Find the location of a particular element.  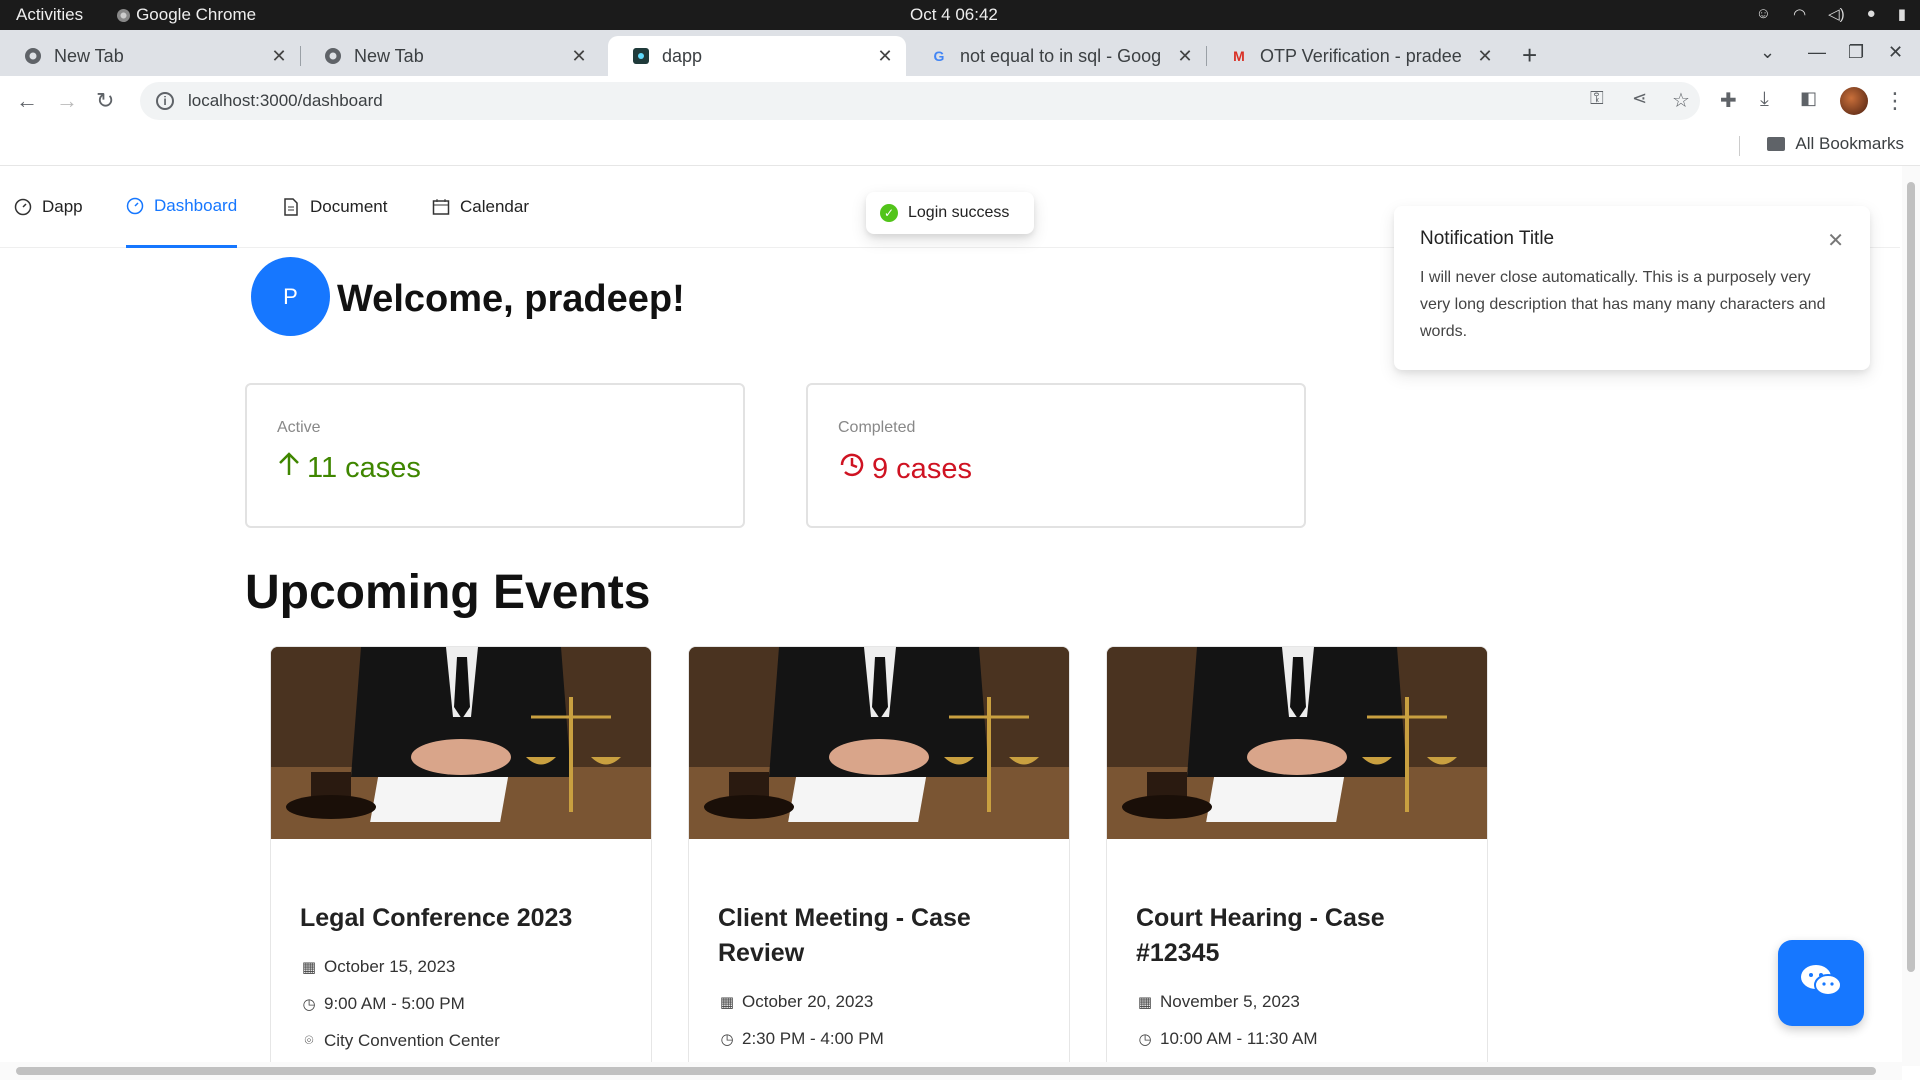

user-avatar: P is located at coordinates (290, 296).